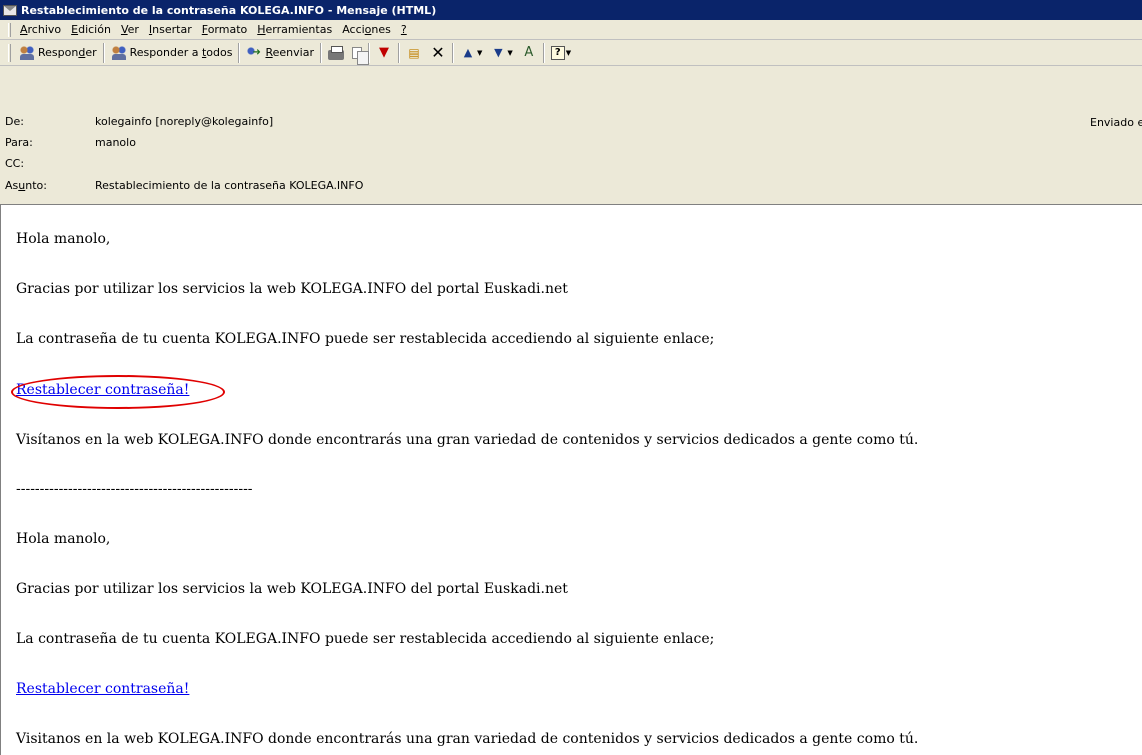 The width and height of the screenshot is (1142, 755). I want to click on from-value: kolegainfo [noreply@kolegainfo], so click(184, 121).